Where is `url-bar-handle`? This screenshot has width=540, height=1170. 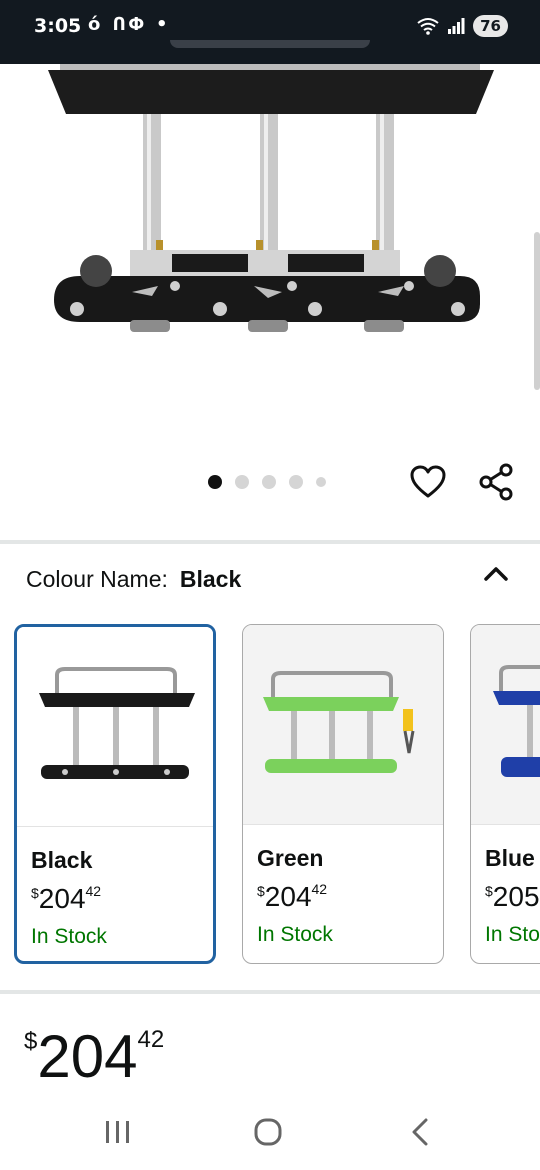
url-bar-handle is located at coordinates (270, 44).